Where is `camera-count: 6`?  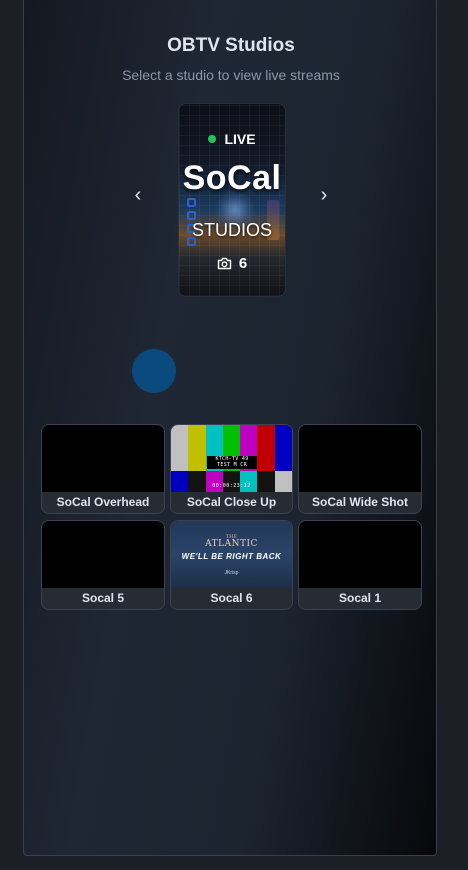
camera-count: 6 is located at coordinates (232, 264).